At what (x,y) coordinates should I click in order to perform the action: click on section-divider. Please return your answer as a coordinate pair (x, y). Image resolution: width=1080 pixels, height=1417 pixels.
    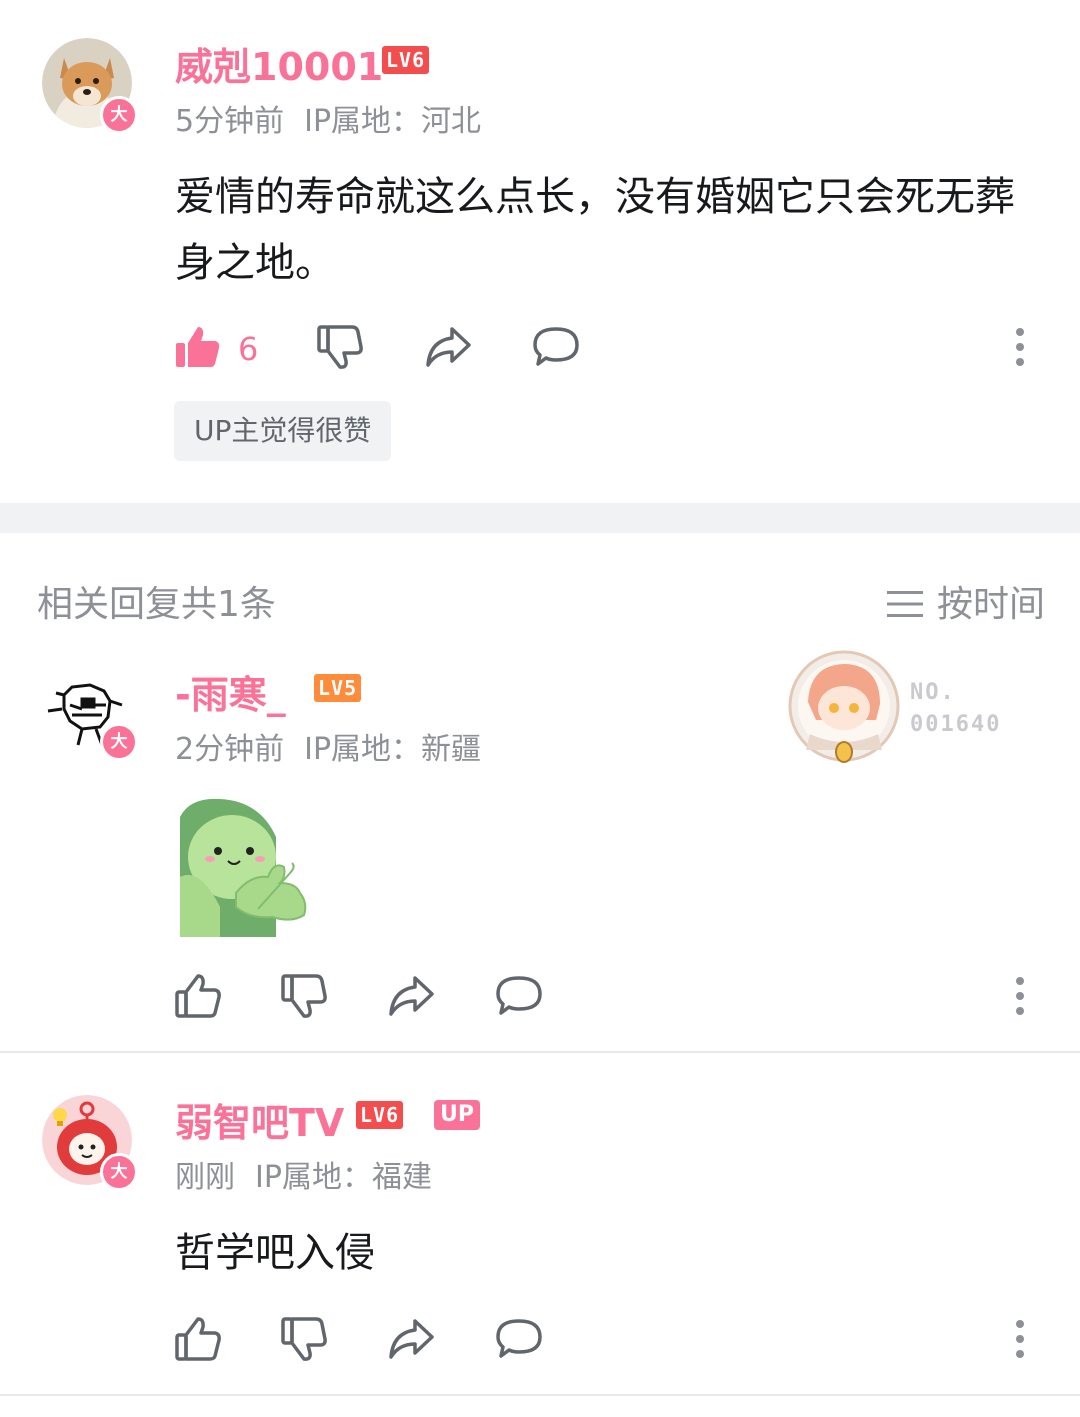
    Looking at the image, I should click on (540, 518).